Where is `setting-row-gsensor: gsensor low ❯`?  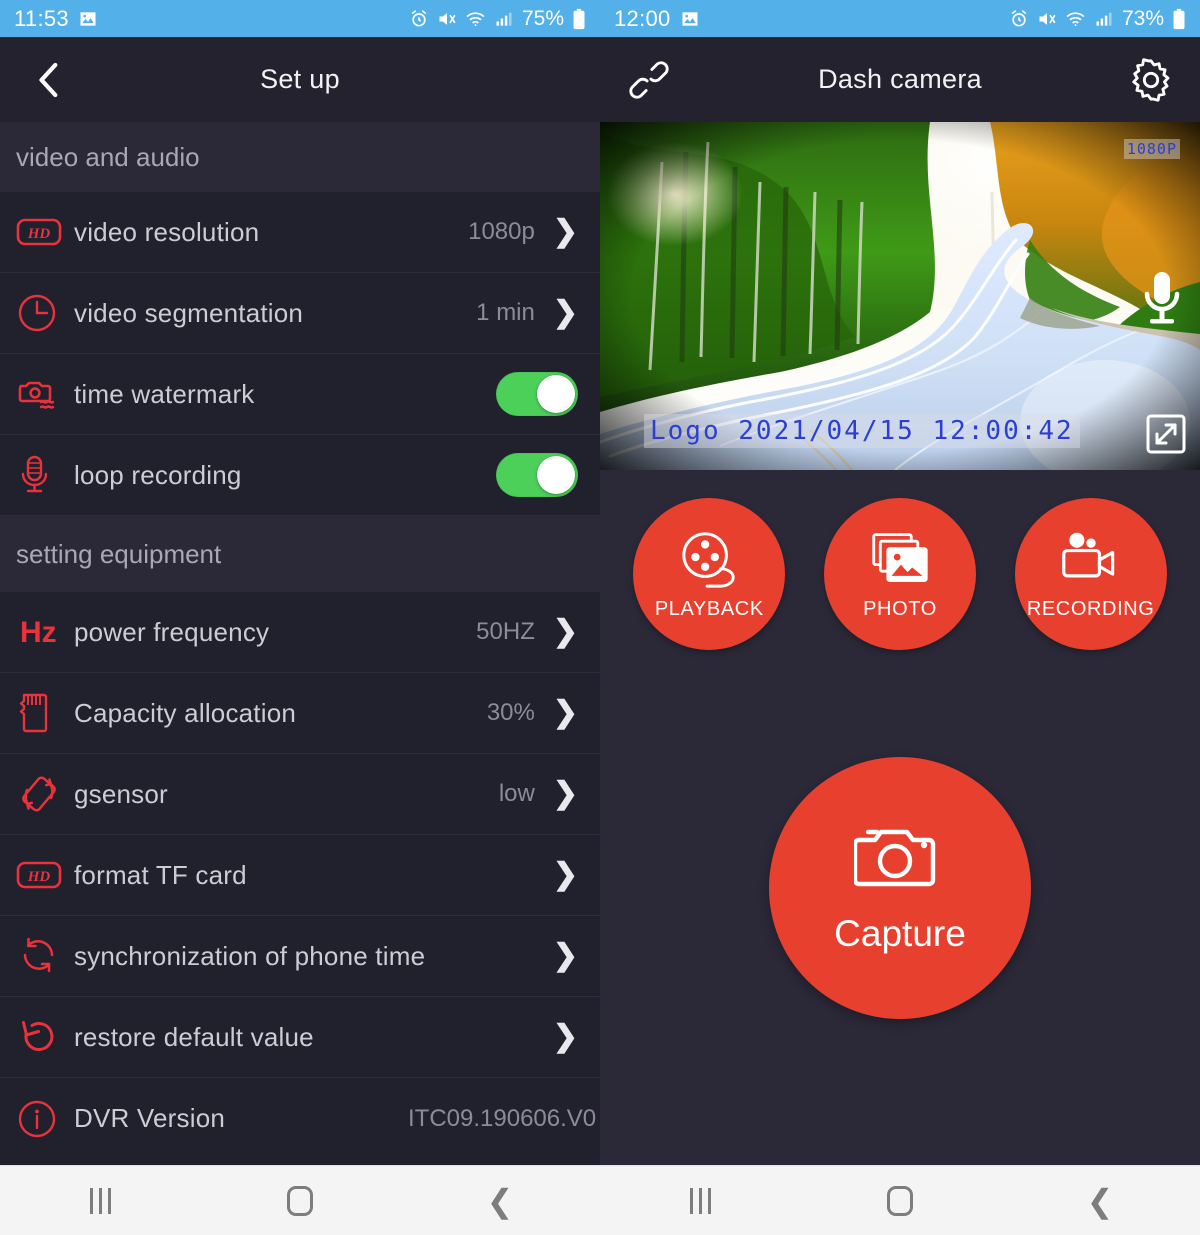
setting-row-gsensor: gsensor low ❯ is located at coordinates (300, 794).